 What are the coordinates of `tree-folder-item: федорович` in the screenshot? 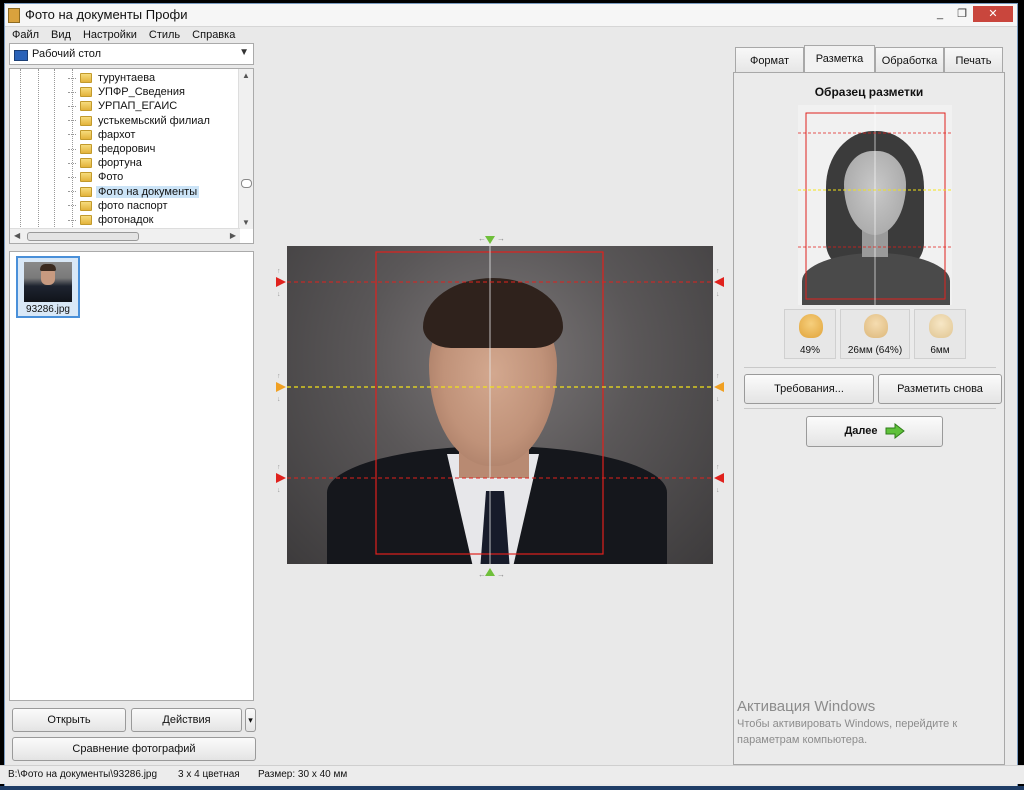 It's located at (112, 149).